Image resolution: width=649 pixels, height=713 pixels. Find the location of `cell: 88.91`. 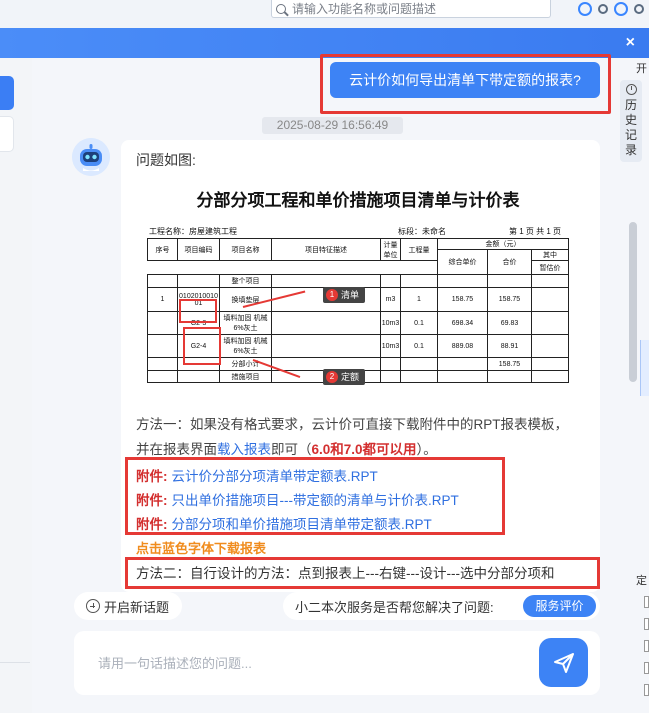

cell: 88.91 is located at coordinates (509, 346).